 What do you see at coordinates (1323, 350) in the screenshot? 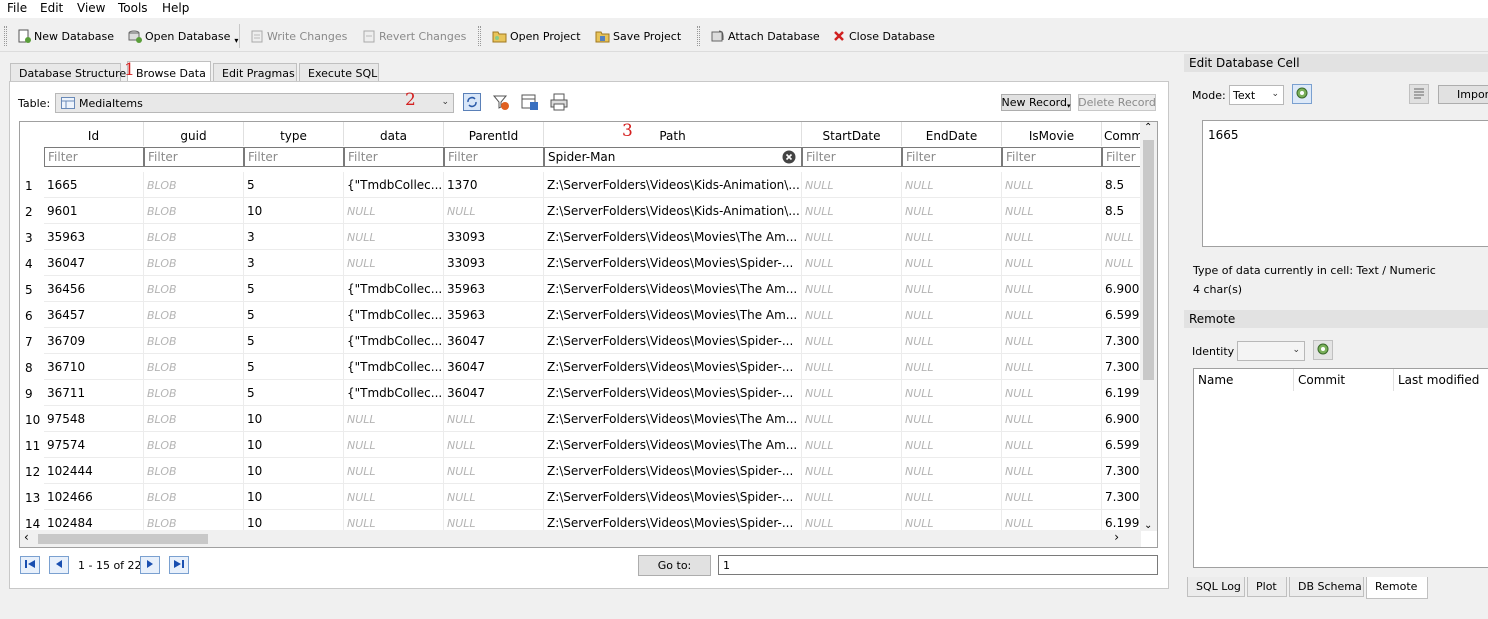
I see `identity-settings-button` at bounding box center [1323, 350].